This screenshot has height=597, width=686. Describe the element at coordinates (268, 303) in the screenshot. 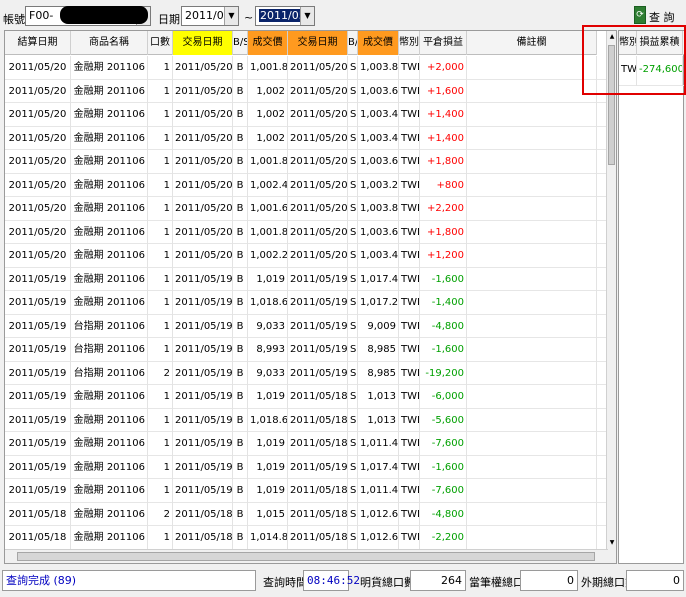

I see `cell-price-open: 1,018.6` at that location.